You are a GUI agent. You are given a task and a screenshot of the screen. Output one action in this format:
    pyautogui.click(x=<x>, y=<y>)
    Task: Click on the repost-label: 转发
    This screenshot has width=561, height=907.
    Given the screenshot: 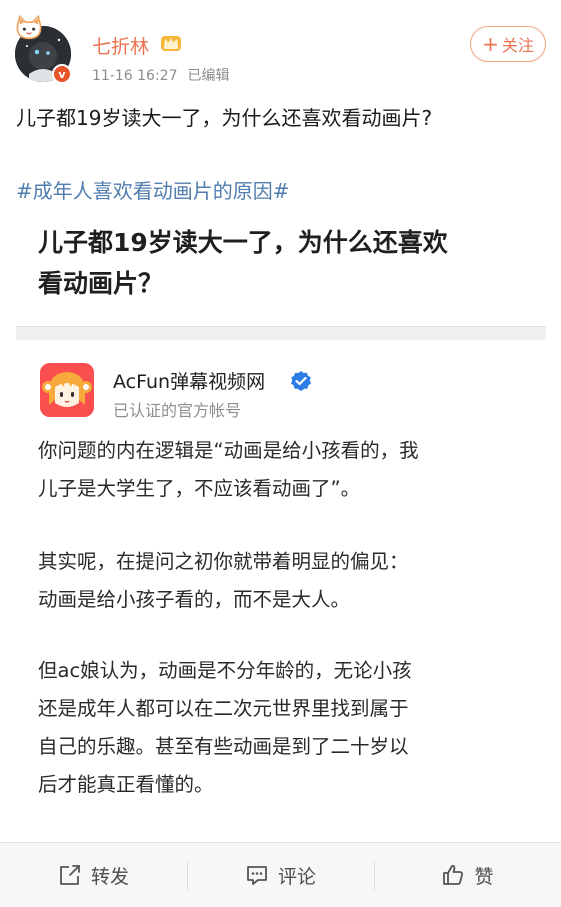 What is the action you would take?
    pyautogui.click(x=109, y=876)
    